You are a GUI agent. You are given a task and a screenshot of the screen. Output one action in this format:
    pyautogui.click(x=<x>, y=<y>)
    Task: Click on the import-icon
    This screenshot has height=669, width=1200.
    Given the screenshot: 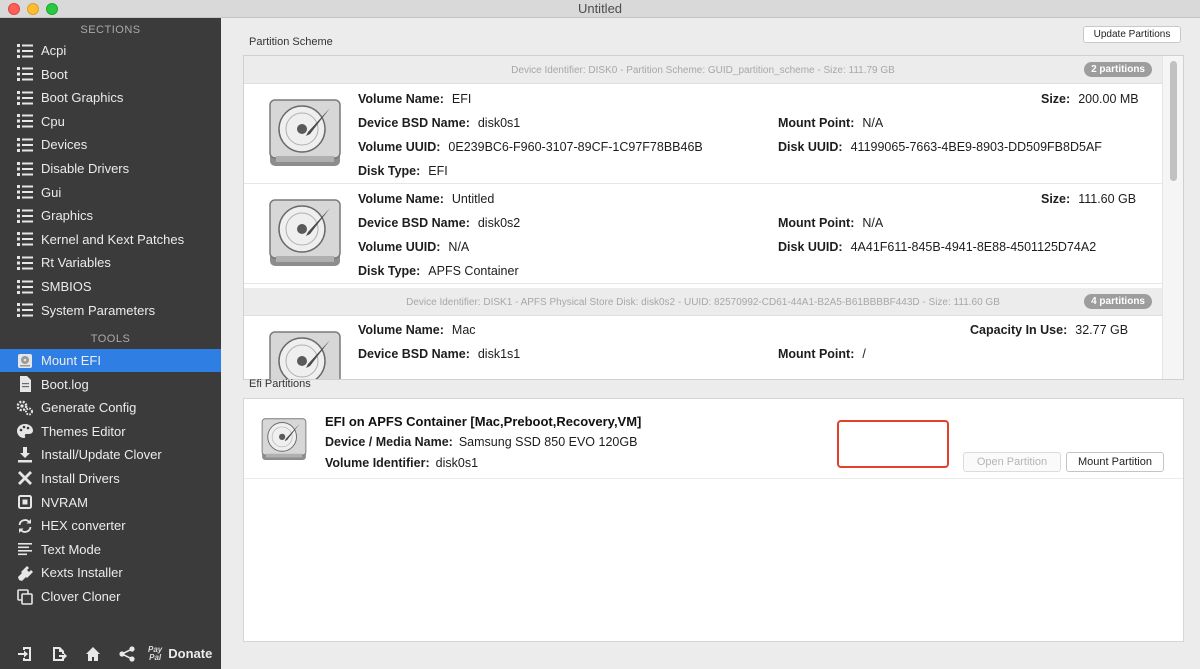 What is the action you would take?
    pyautogui.click(x=25, y=654)
    